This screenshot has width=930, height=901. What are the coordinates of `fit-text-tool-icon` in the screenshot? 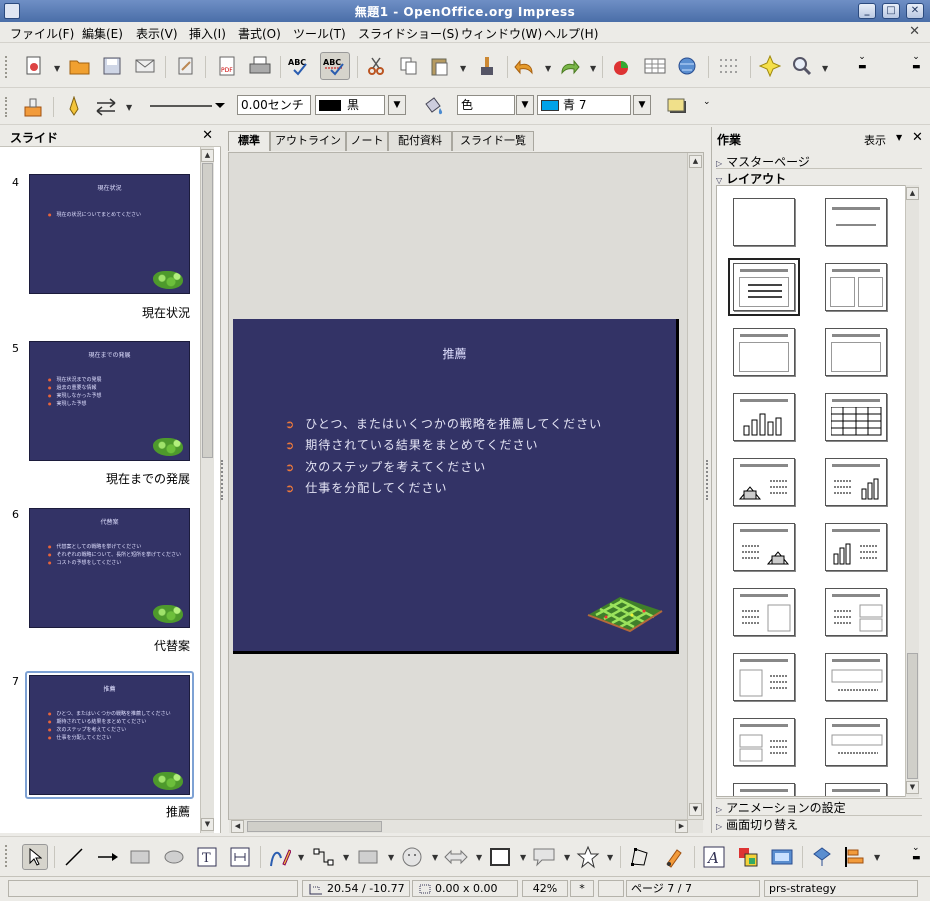 It's located at (240, 857).